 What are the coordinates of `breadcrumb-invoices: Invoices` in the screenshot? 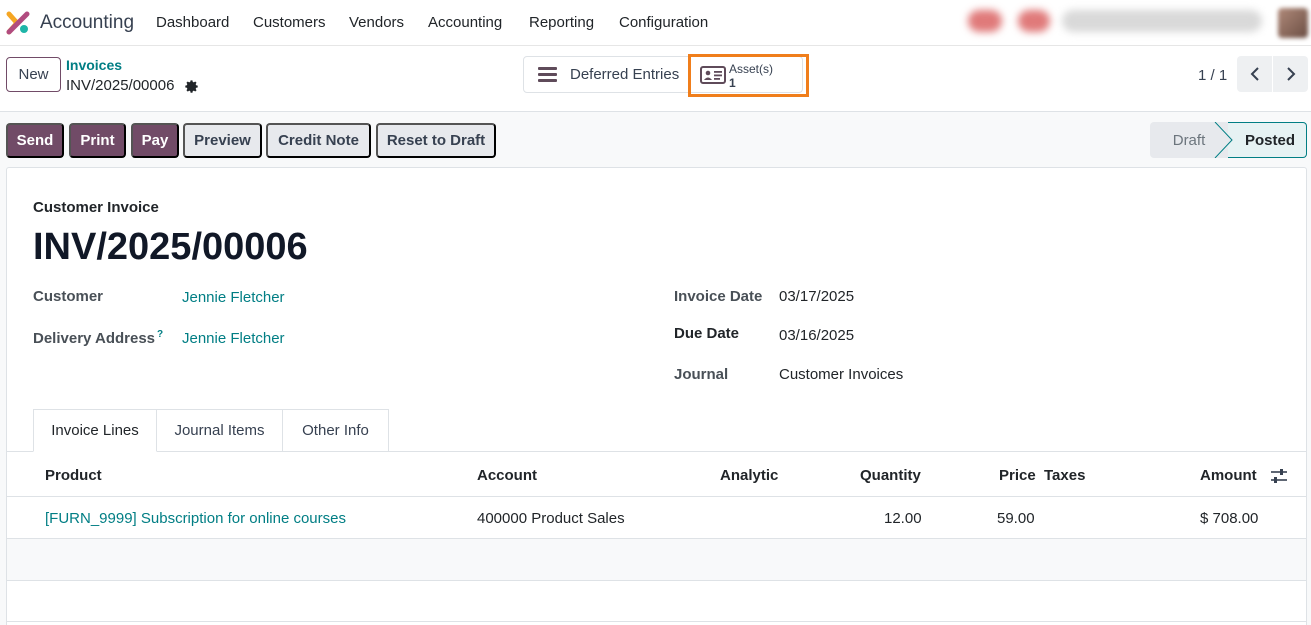 It's located at (94, 65).